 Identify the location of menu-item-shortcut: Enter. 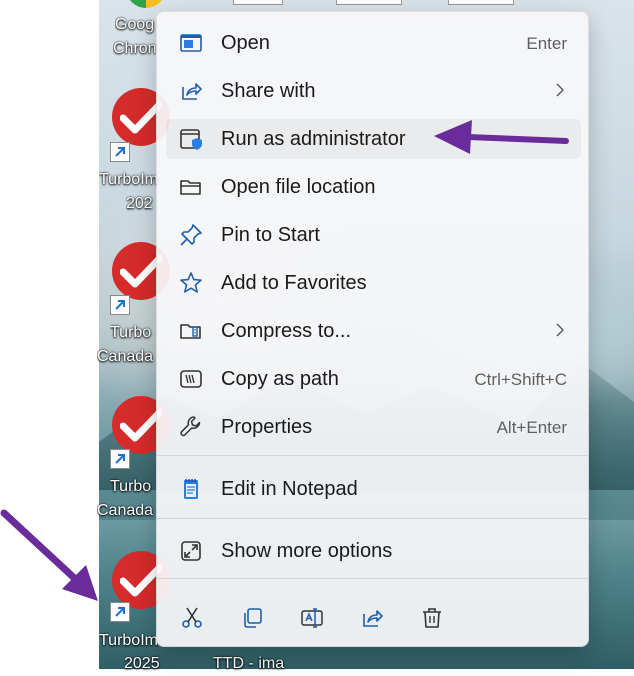
(546, 43).